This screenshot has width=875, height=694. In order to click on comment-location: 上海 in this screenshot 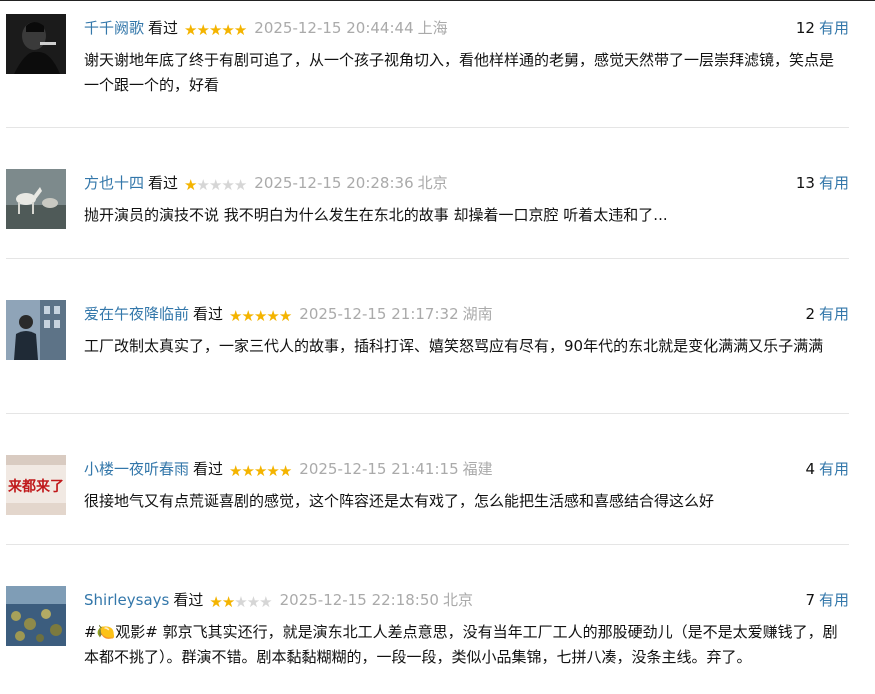, I will do `click(432, 28)`.